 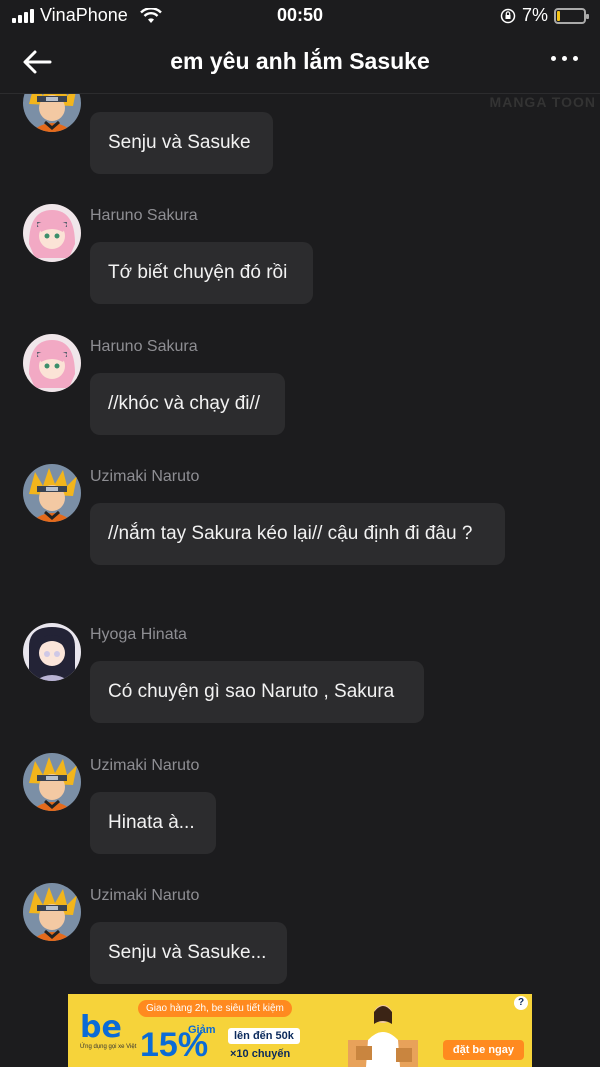 I want to click on ad-up-to: lên đến 50k, so click(x=264, y=1036).